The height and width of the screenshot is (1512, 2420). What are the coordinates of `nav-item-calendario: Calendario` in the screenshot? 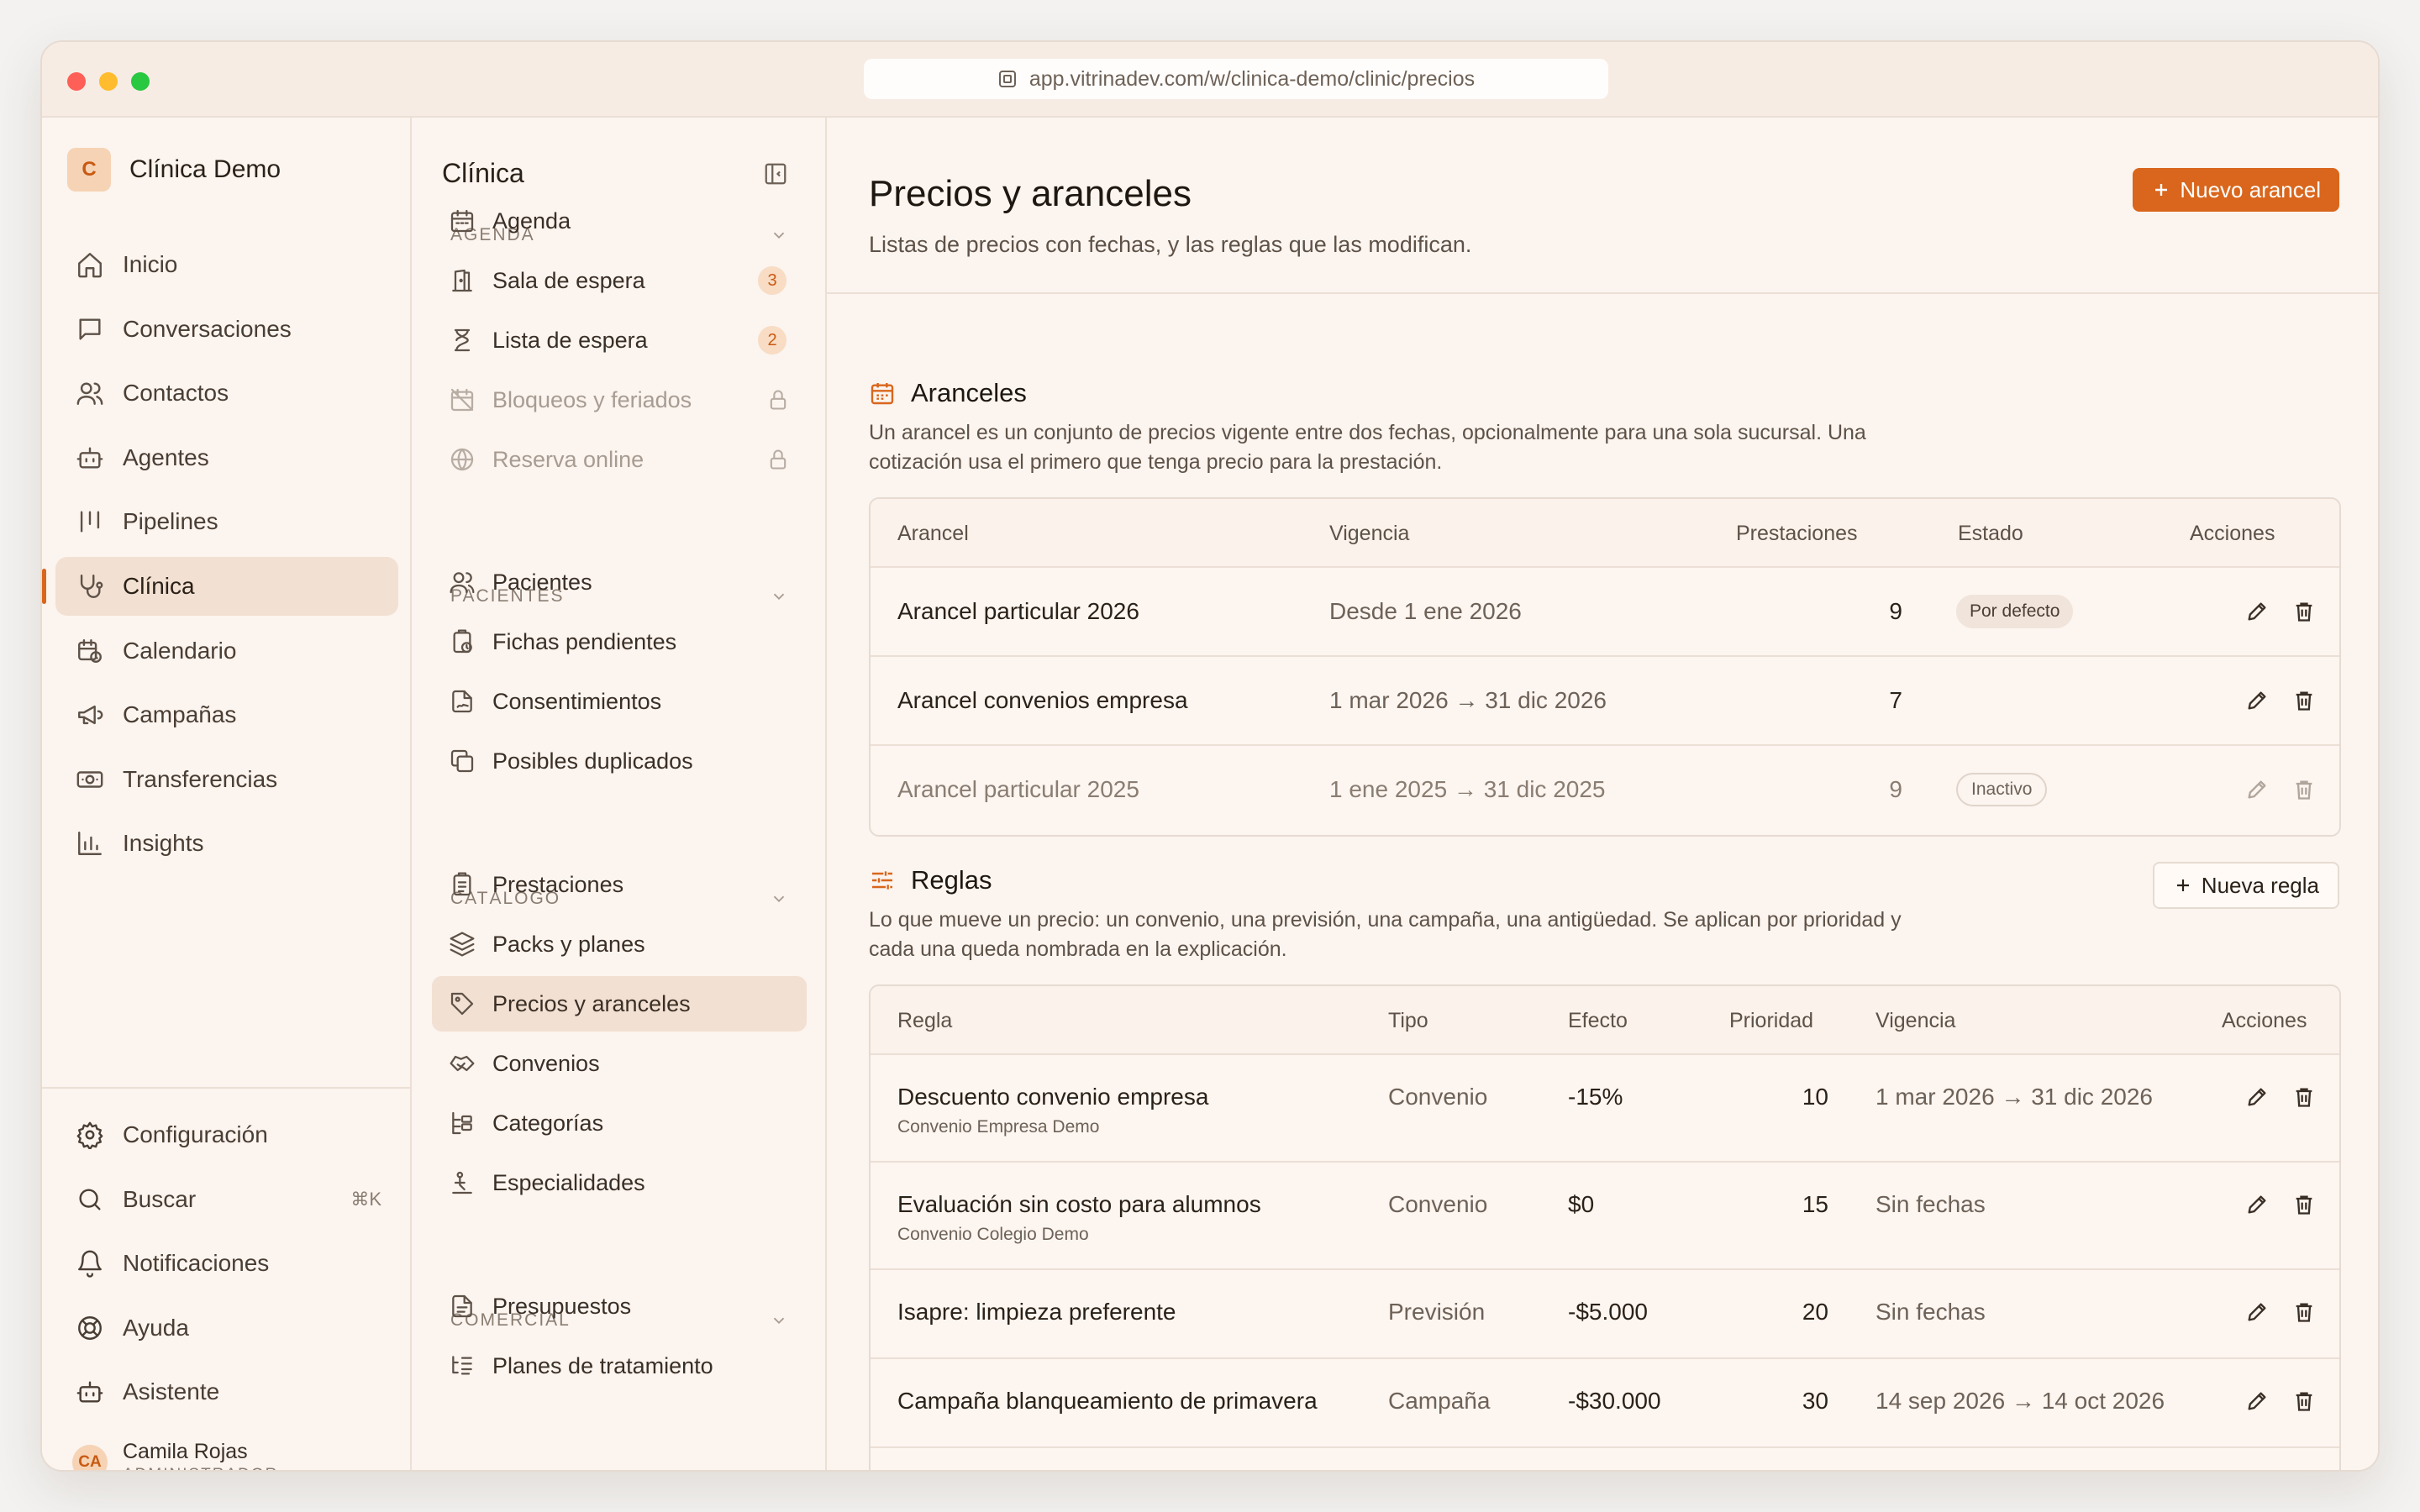 It's located at (226, 651).